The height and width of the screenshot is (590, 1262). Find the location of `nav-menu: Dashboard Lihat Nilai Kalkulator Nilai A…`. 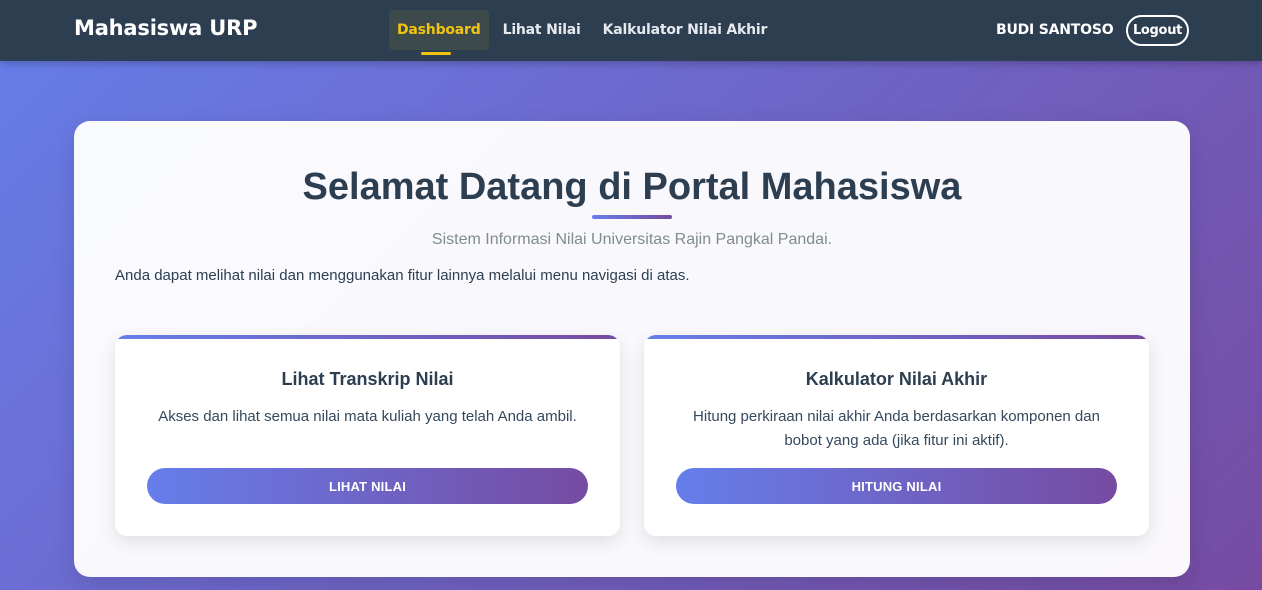

nav-menu: Dashboard Lihat Nilai Kalkulator Nilai A… is located at coordinates (582, 32).